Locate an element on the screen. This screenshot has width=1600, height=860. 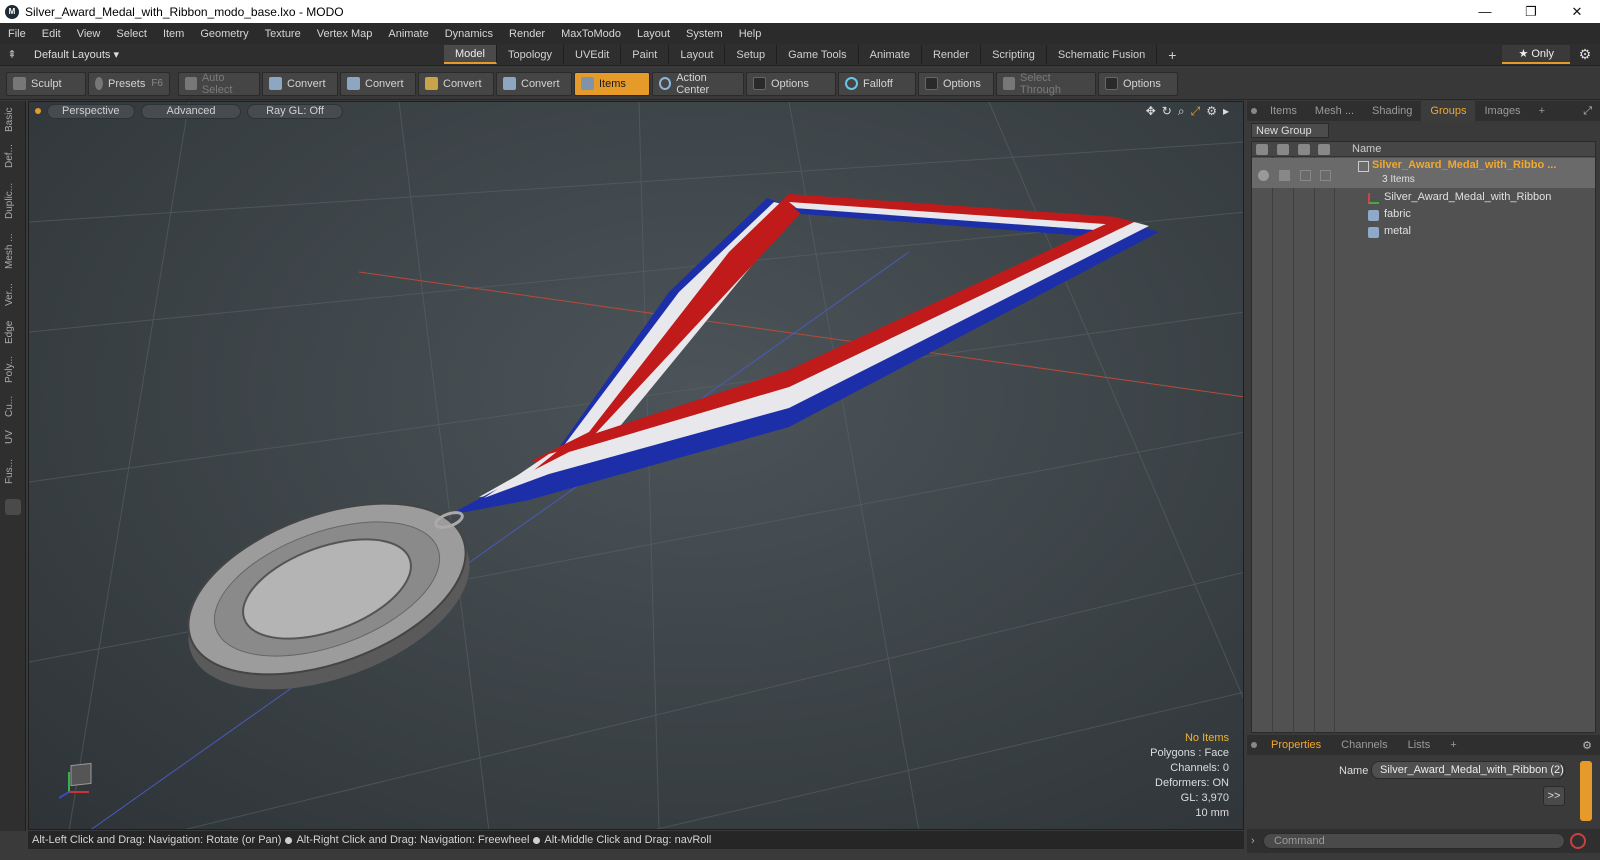
lock-icon is located at coordinates (1304, 149).